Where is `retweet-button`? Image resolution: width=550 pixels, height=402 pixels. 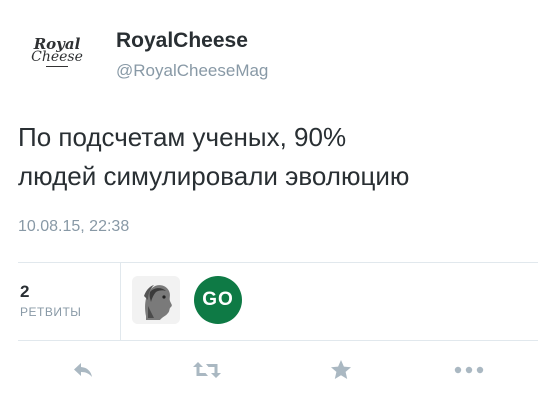
retweet-button is located at coordinates (207, 370).